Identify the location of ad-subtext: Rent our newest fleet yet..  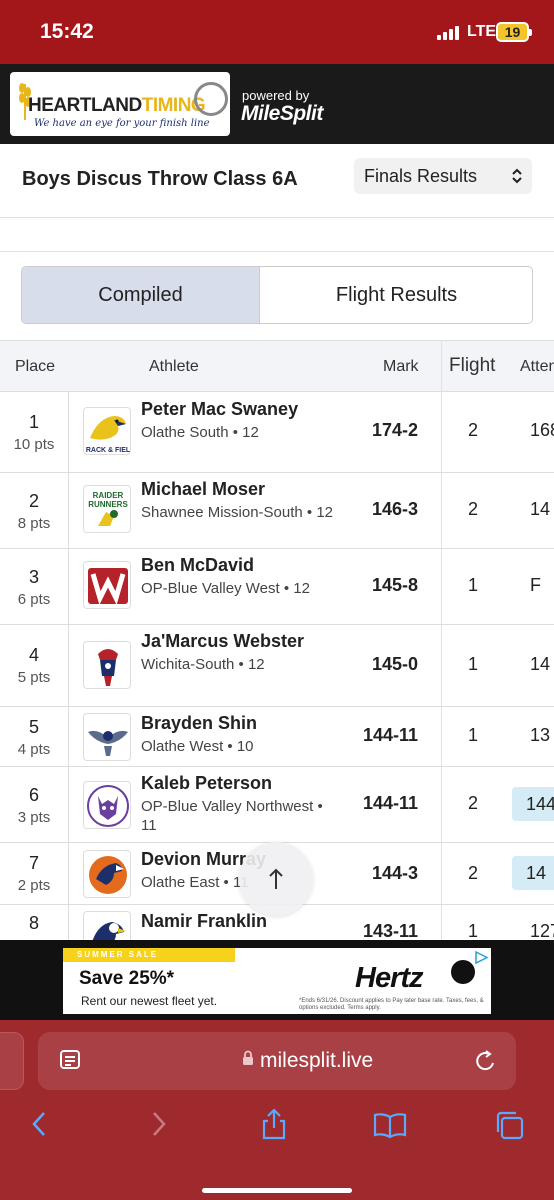
(149, 1001).